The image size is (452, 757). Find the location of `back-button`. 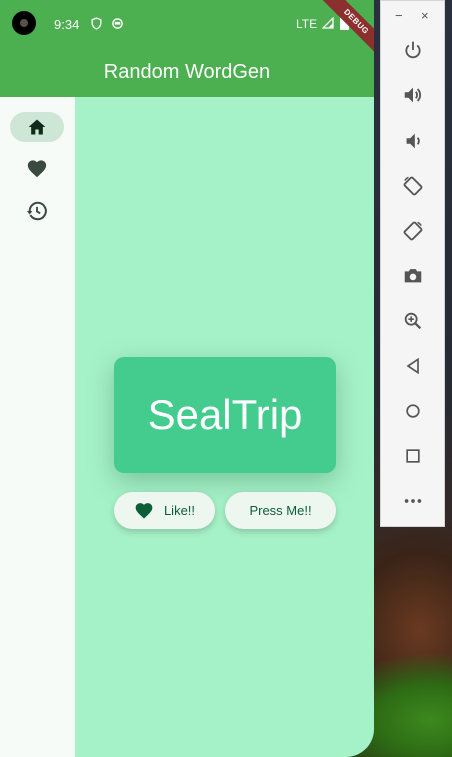

back-button is located at coordinates (413, 366).